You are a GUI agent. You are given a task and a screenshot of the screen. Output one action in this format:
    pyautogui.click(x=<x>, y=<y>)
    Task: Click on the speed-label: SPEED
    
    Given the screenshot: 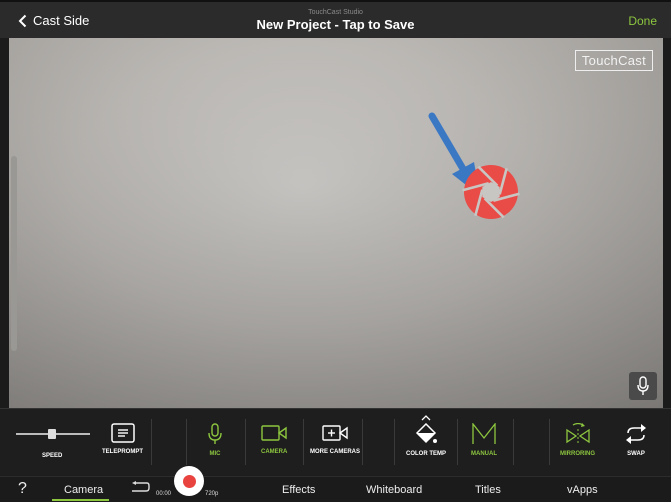 What is the action you would take?
    pyautogui.click(x=52, y=456)
    